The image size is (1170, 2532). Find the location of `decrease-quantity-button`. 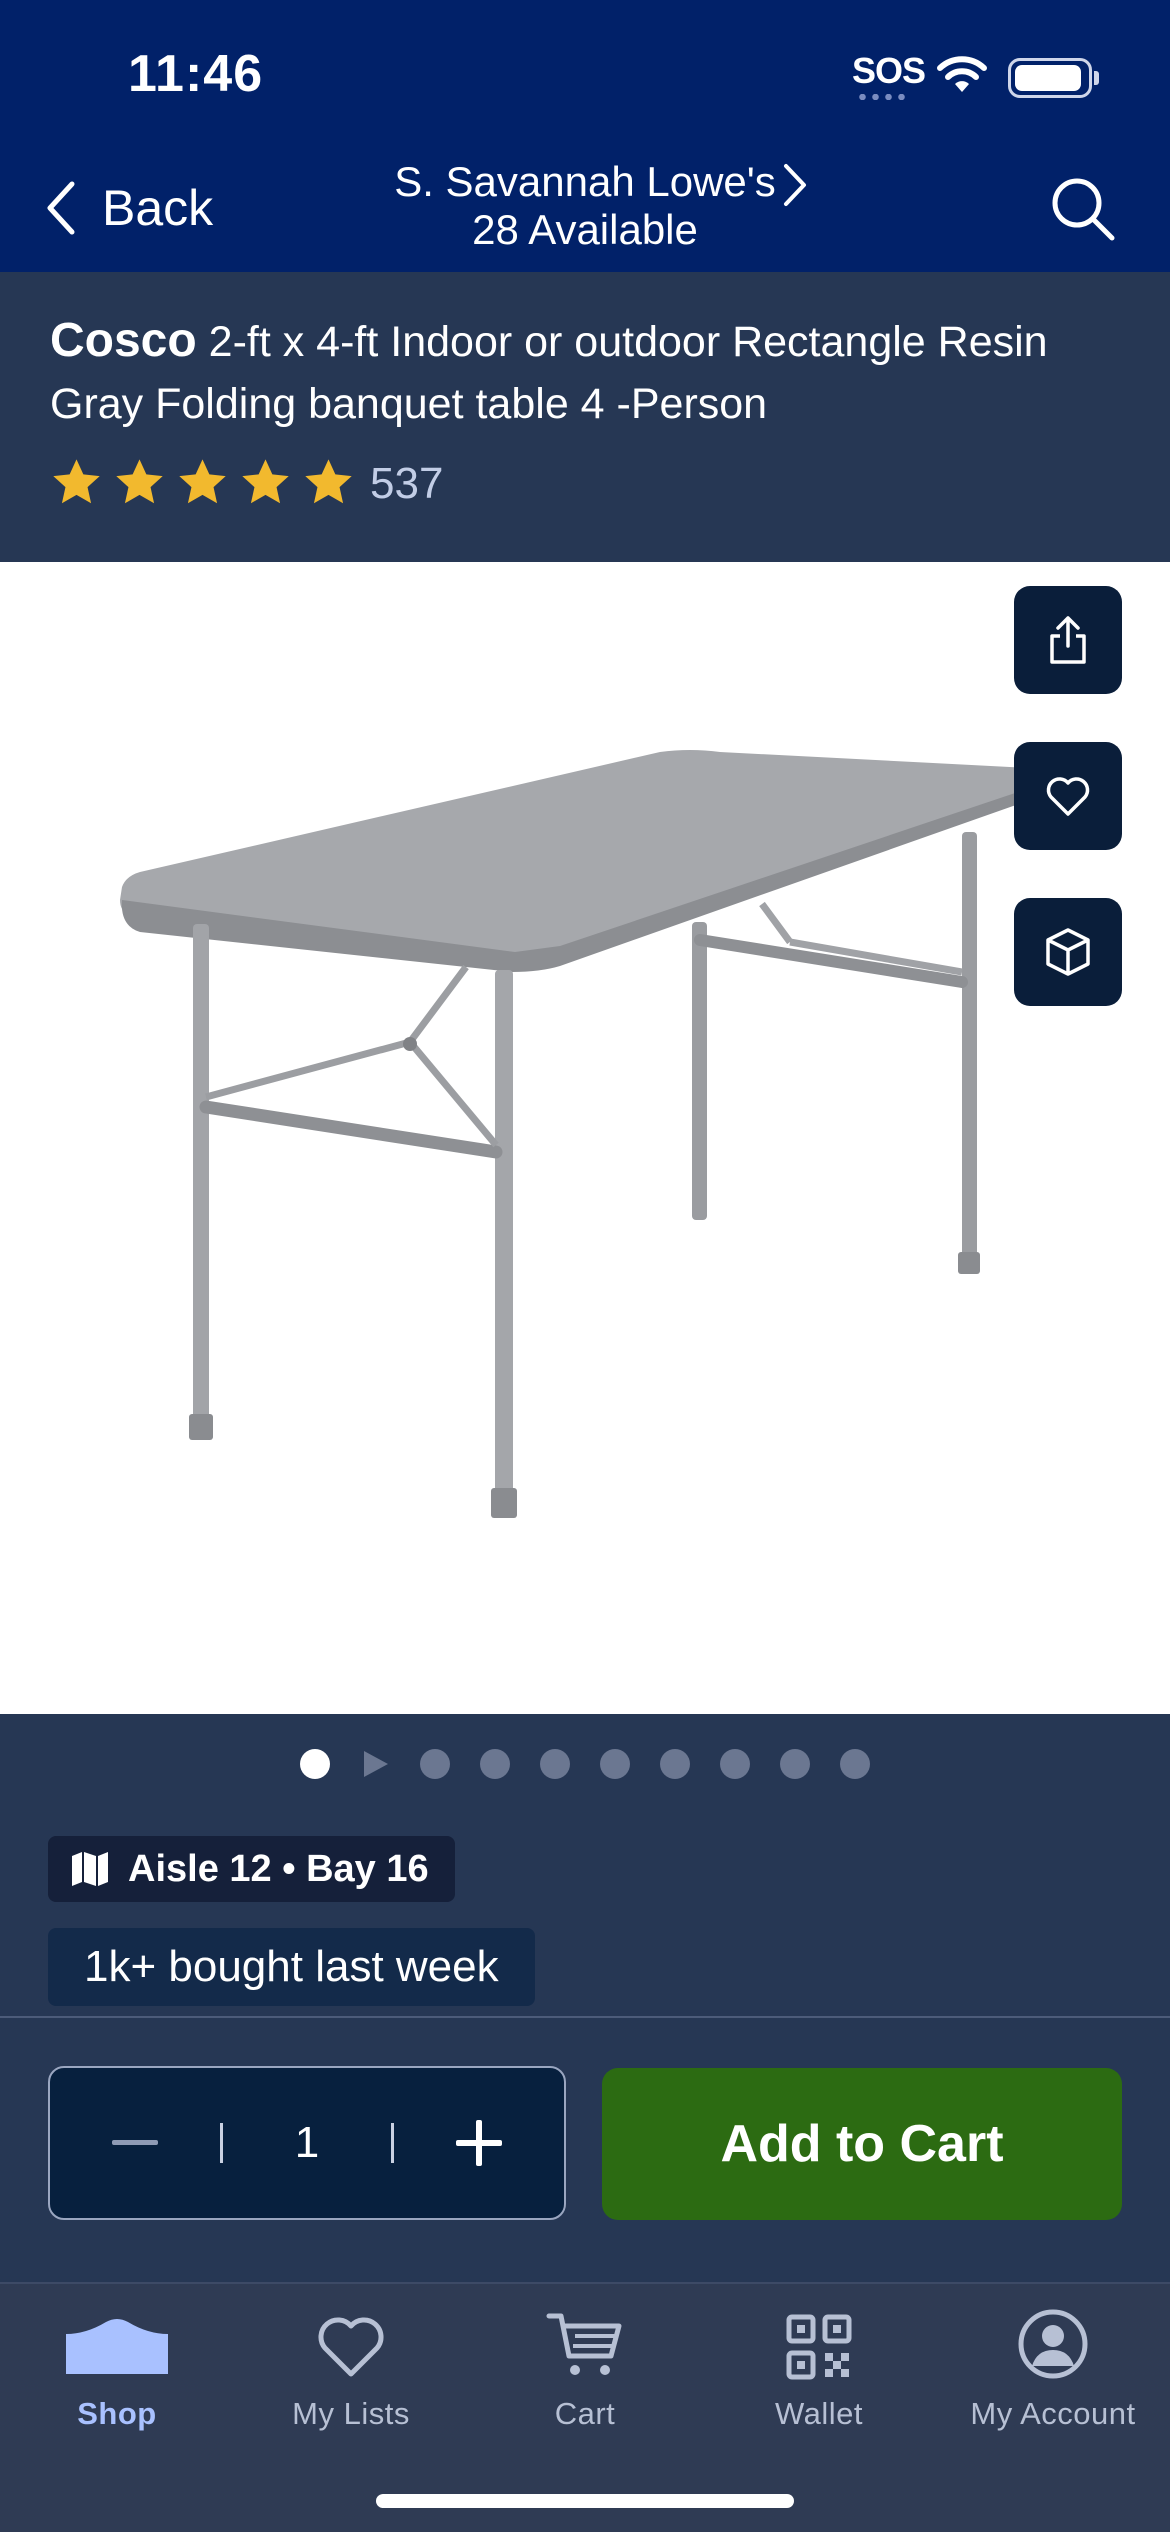

decrease-quantity-button is located at coordinates (135, 2143).